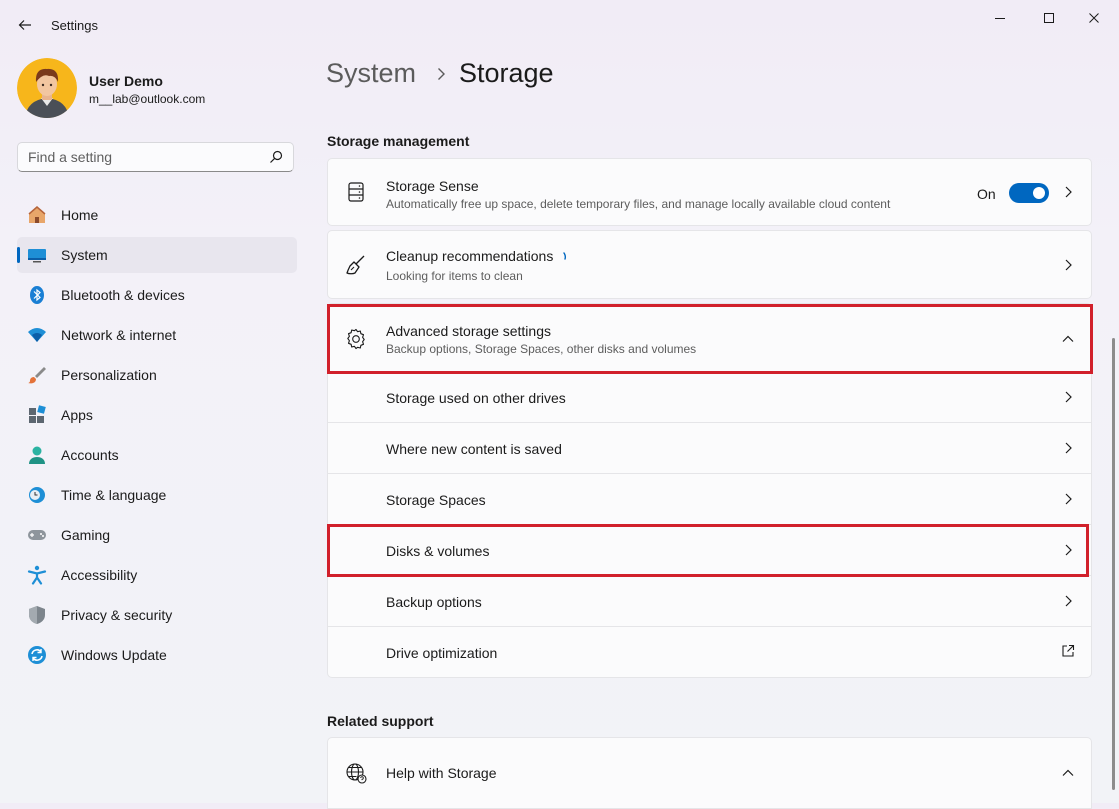 Image resolution: width=1119 pixels, height=809 pixels. I want to click on advanced-storage-title: Advanced storage settings, so click(468, 331).